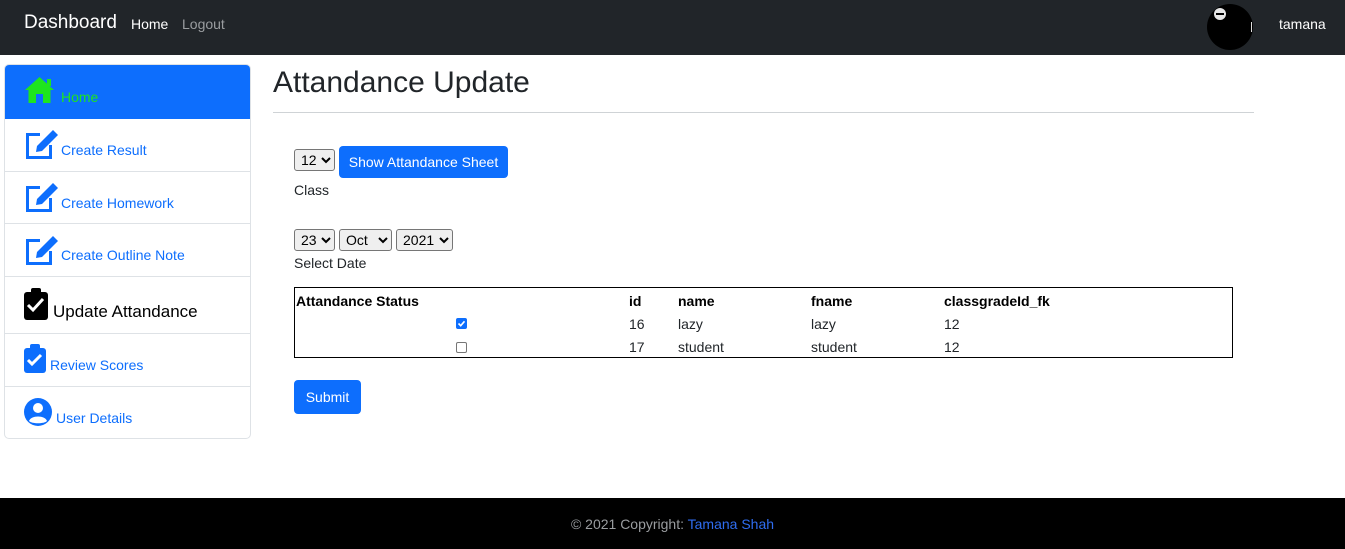 The height and width of the screenshot is (549, 1345). Describe the element at coordinates (997, 301) in the screenshot. I see `table-header-classgrade: classgradeId_fk` at that location.